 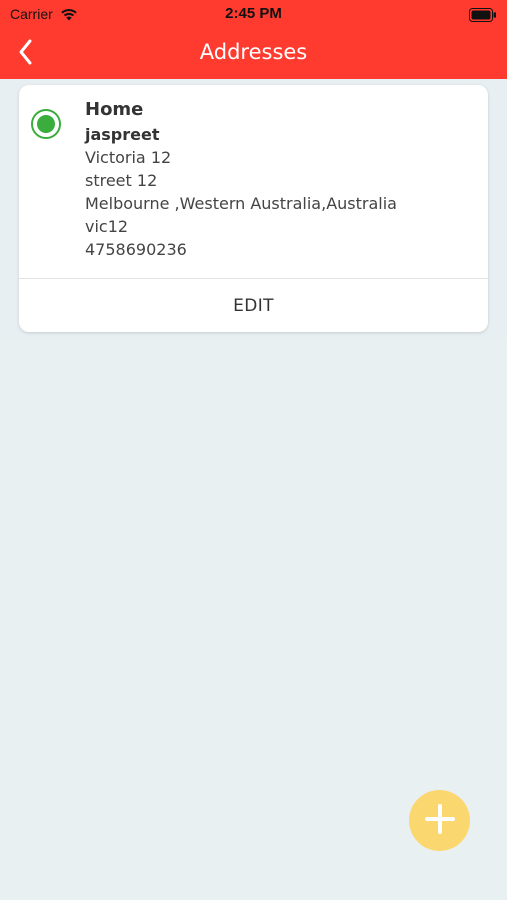 I want to click on address-line-2: street 12, so click(x=121, y=180).